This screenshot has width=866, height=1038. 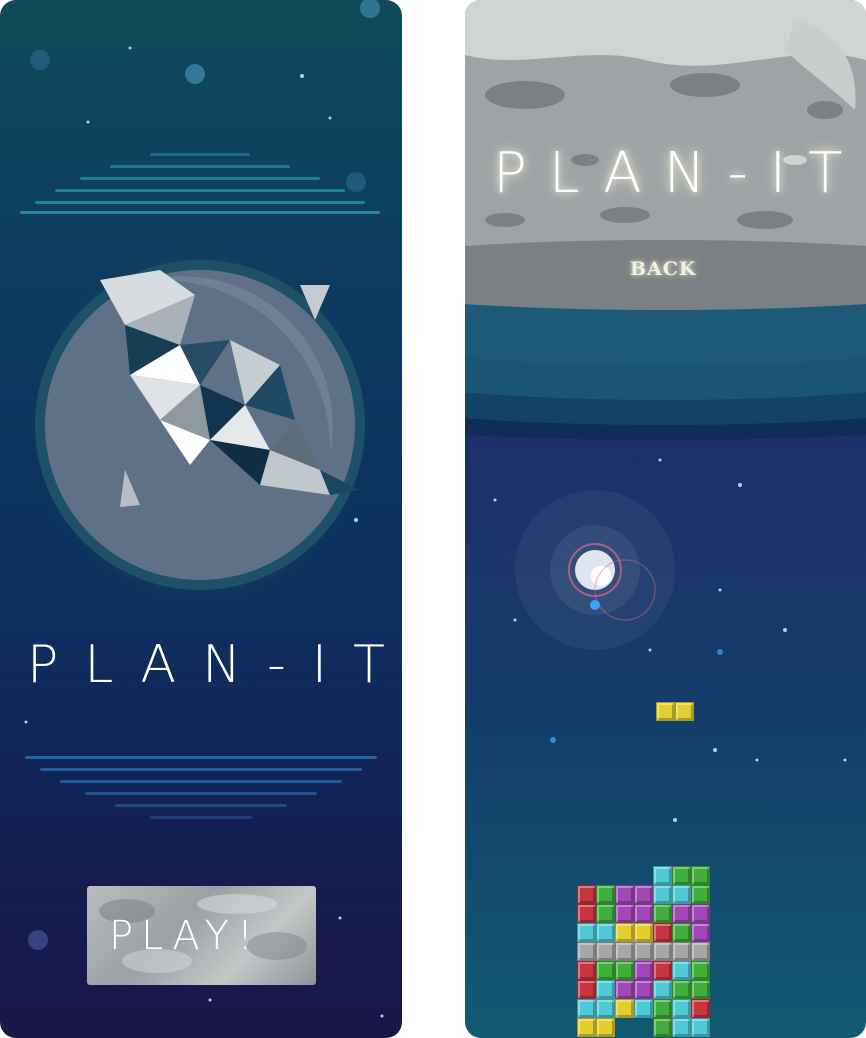 I want to click on planet-illustration, so click(x=200, y=425).